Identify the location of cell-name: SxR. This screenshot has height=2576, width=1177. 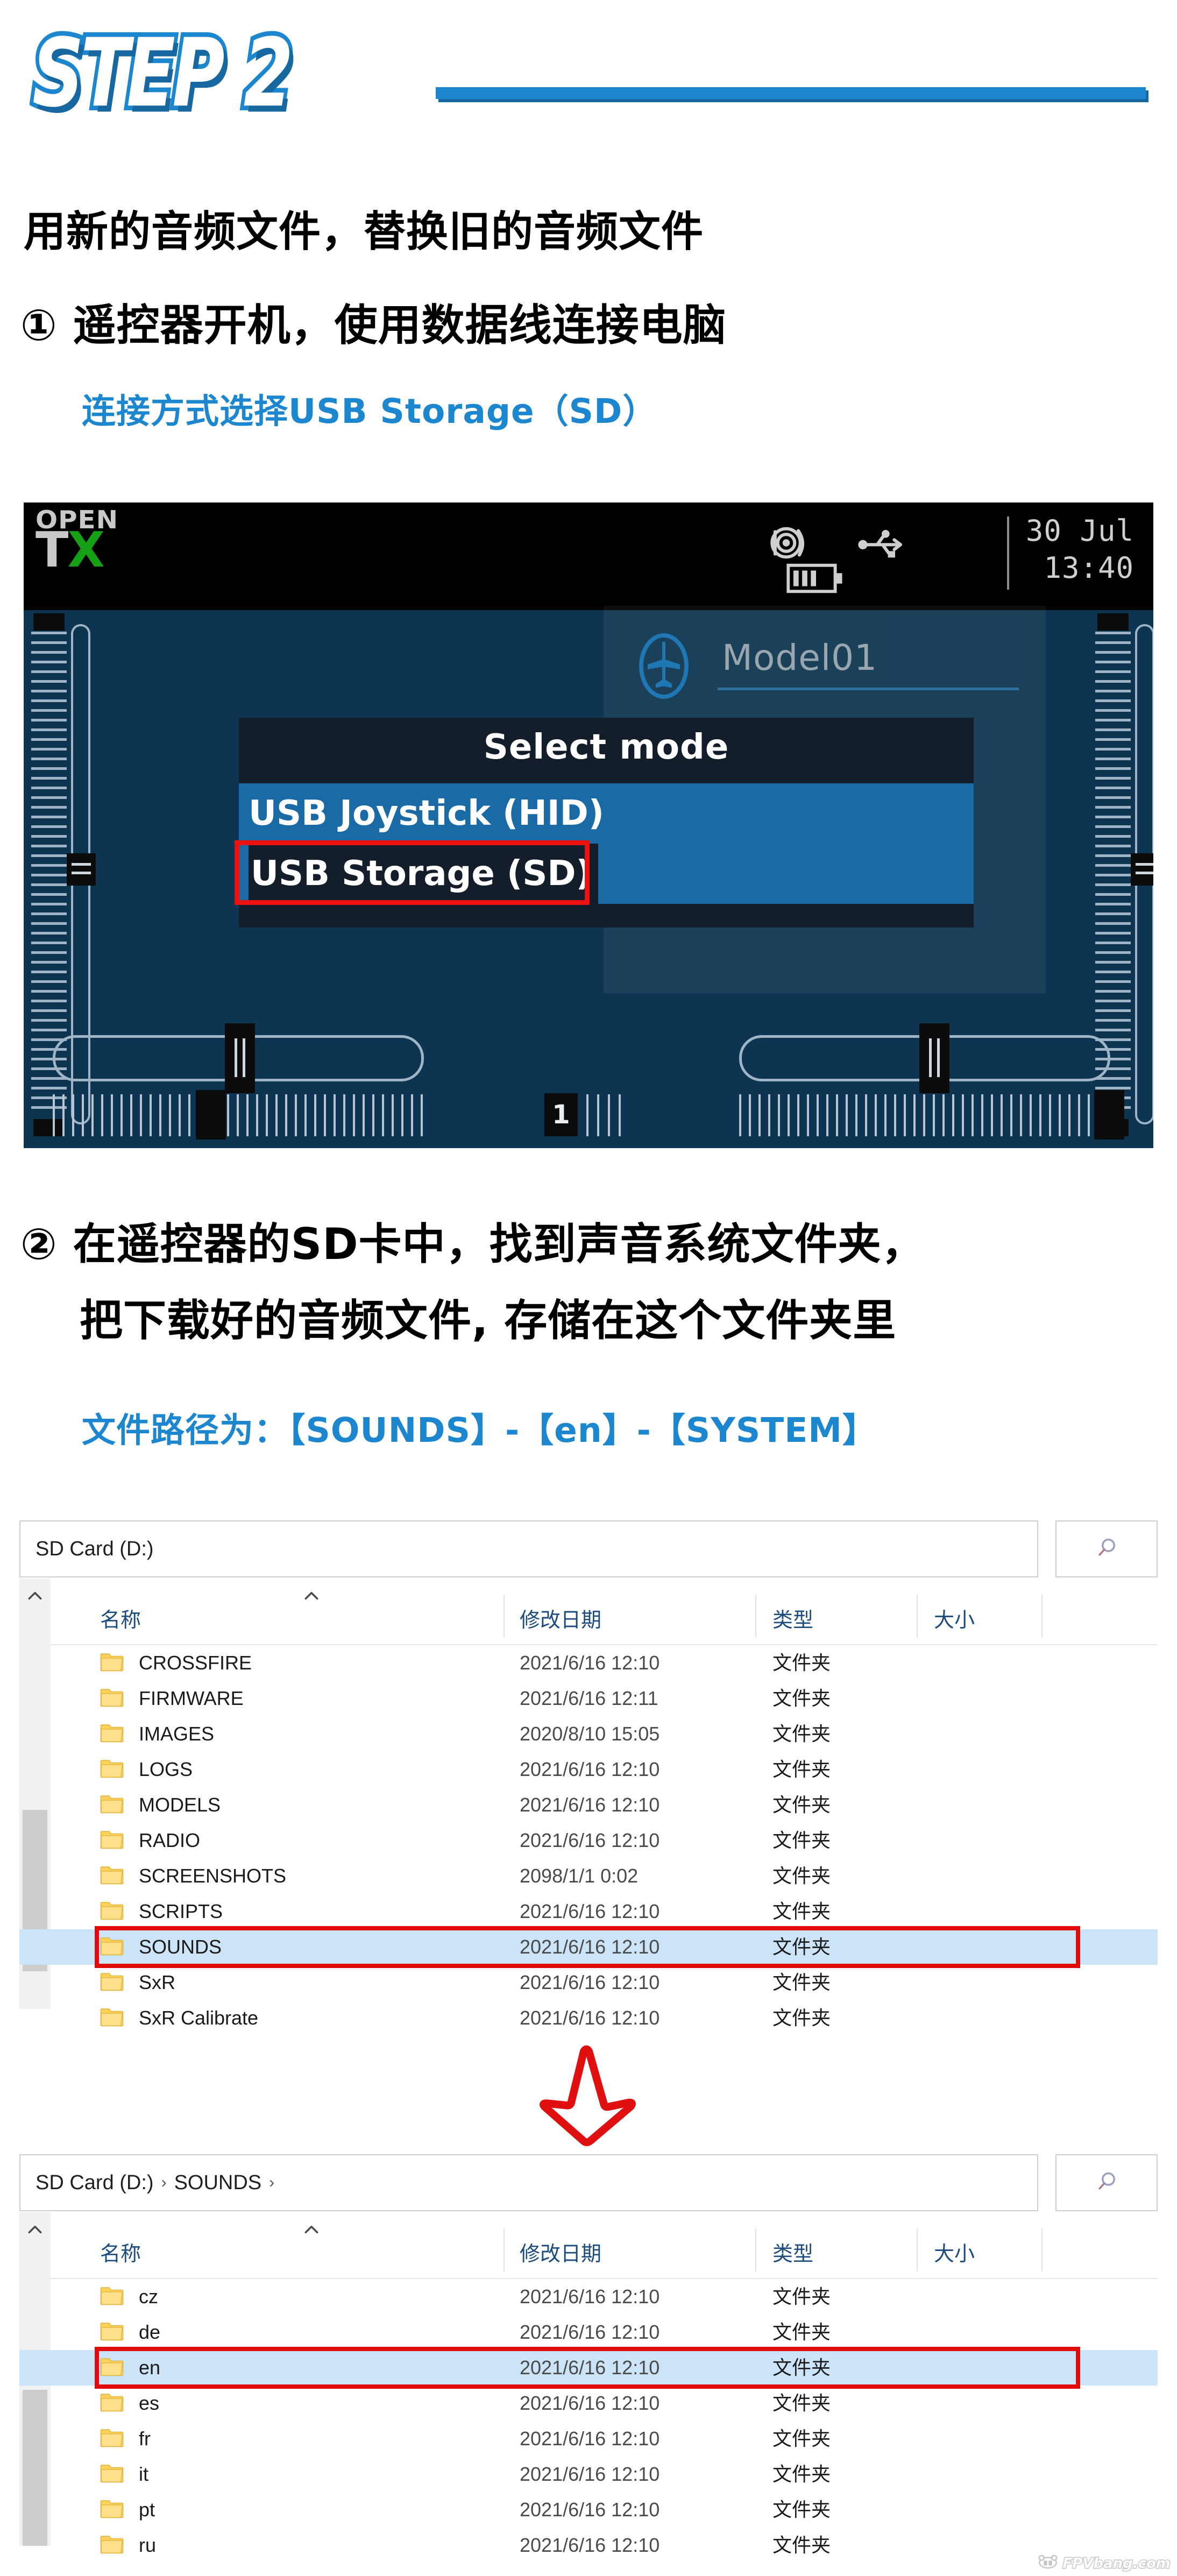
(157, 1982).